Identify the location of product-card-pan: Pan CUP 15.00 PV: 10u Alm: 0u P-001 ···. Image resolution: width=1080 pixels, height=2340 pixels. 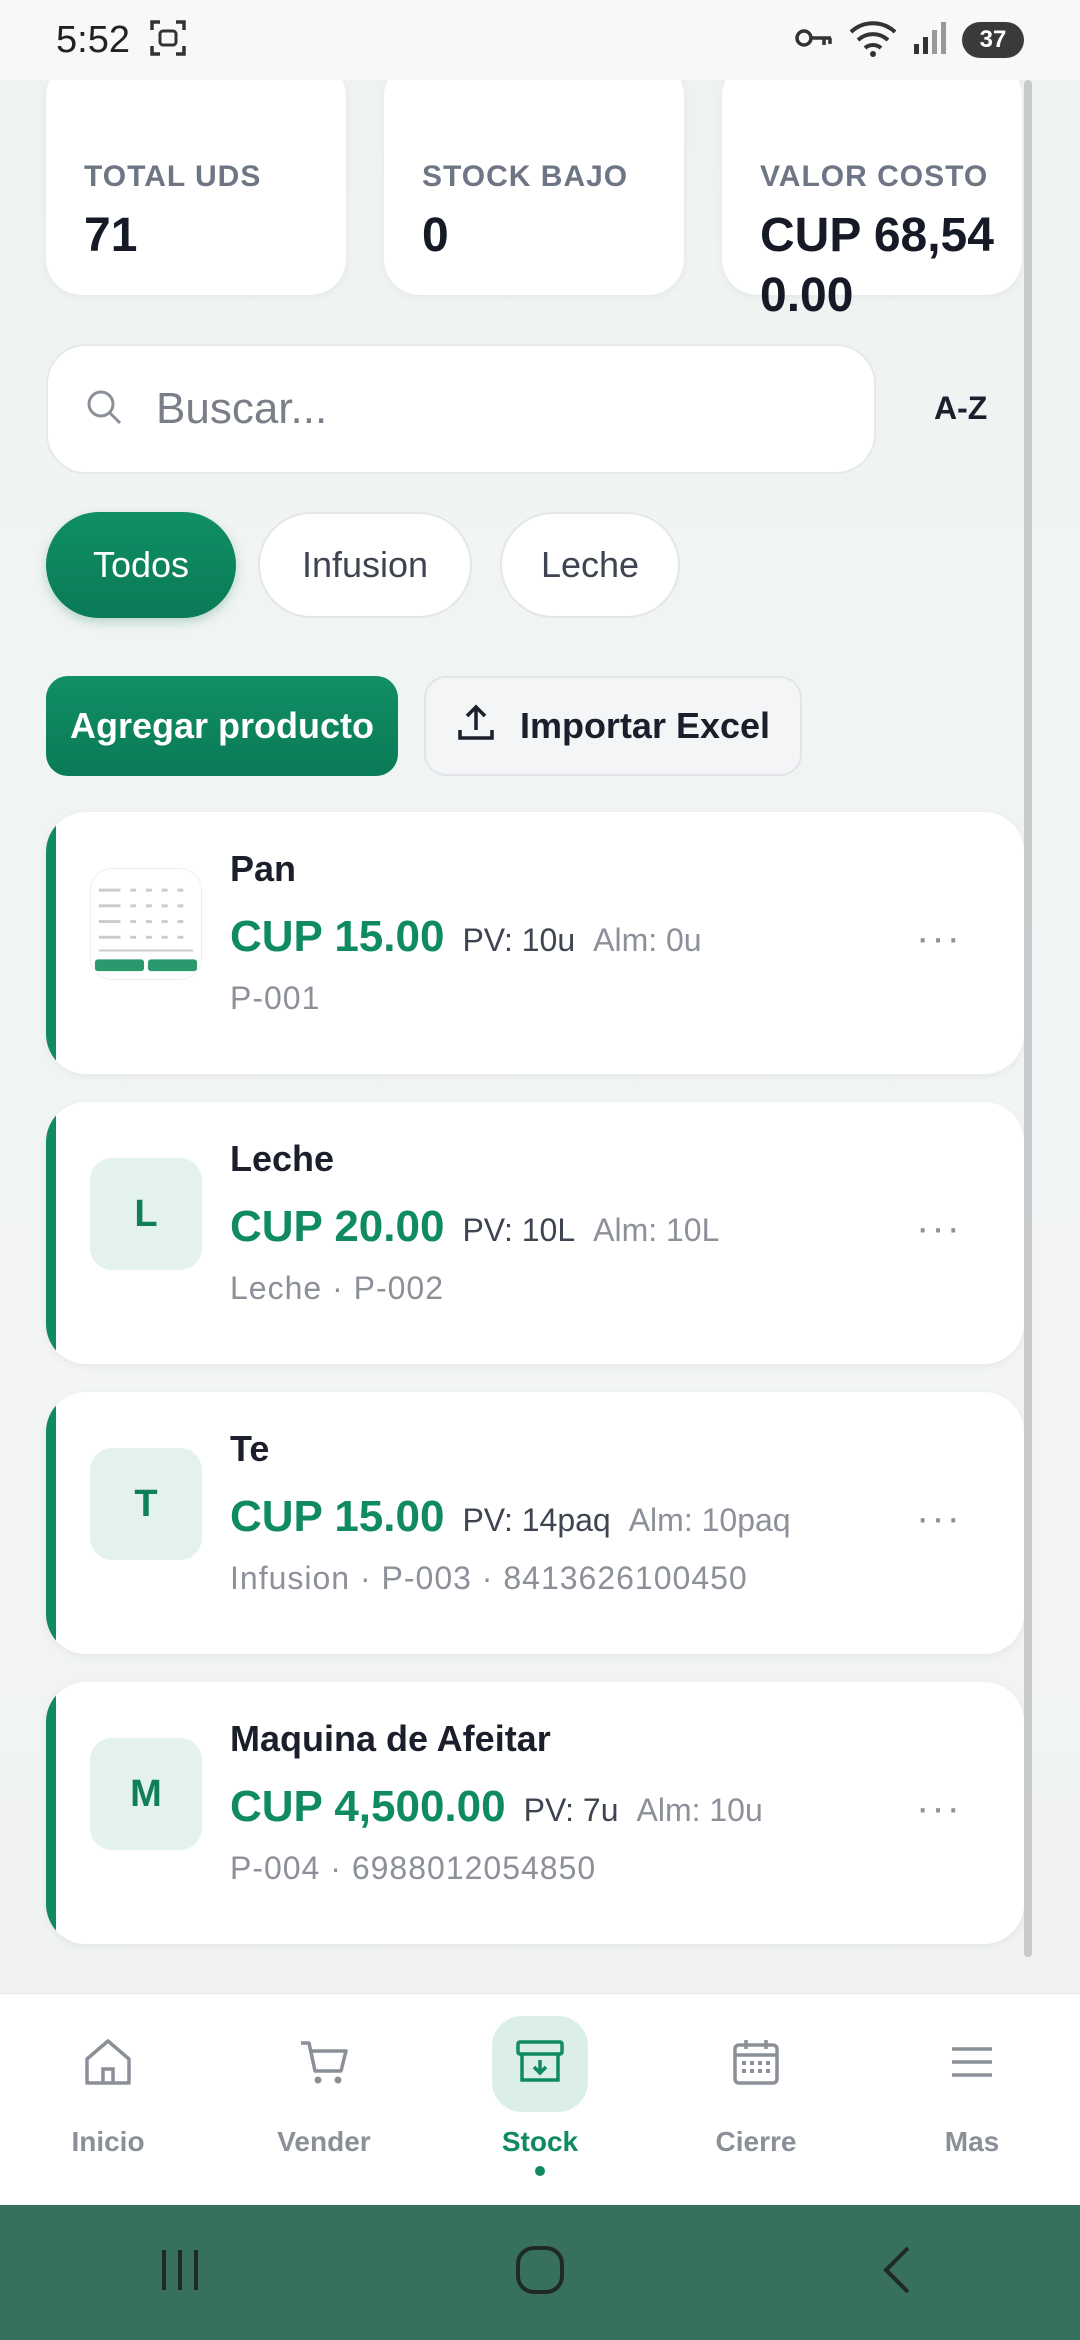
(535, 943).